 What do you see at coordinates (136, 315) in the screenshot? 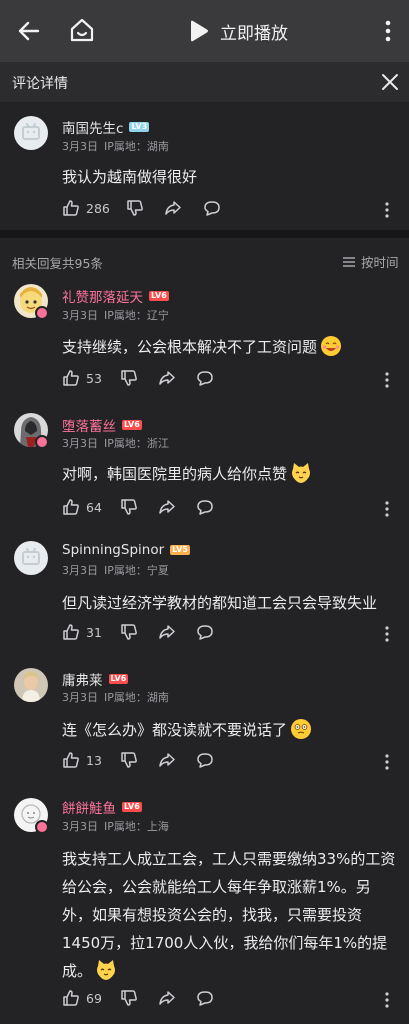
I see `ip-location: IP属地：辽宁` at bounding box center [136, 315].